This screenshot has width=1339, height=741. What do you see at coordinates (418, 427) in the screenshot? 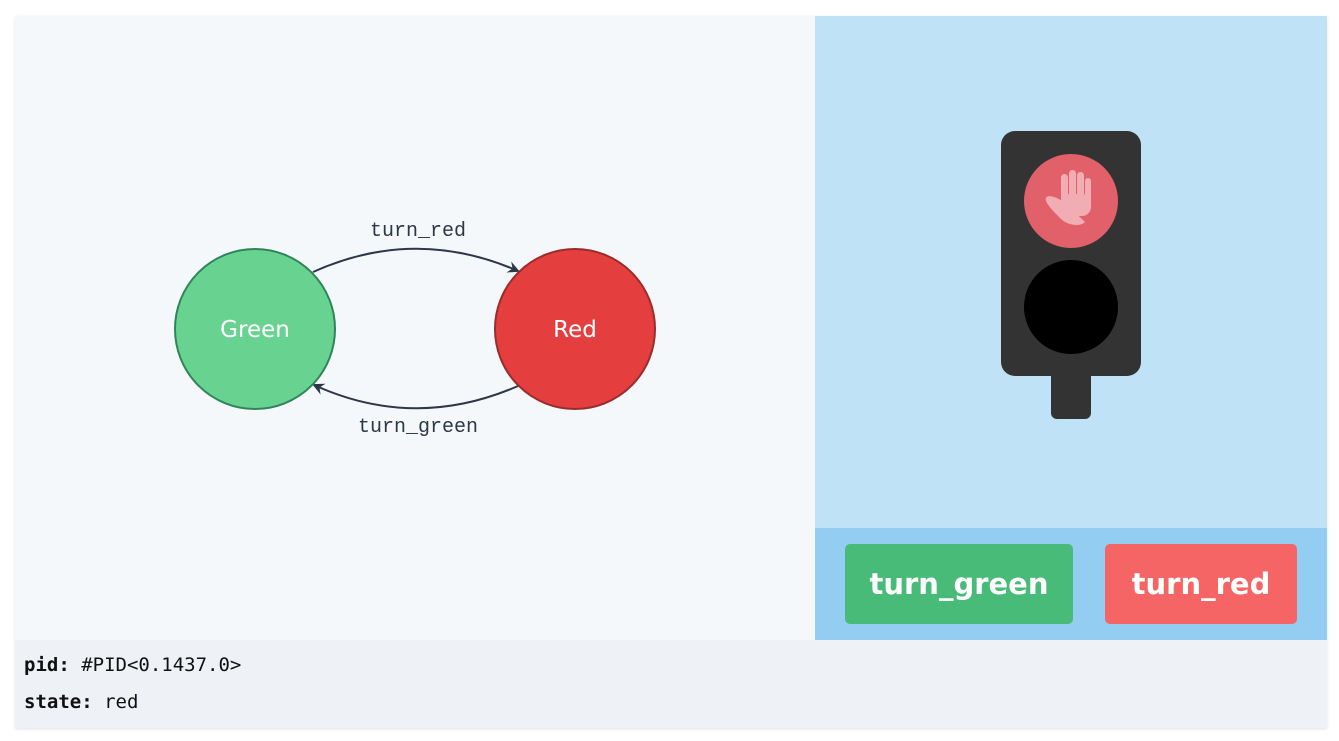
I see `transition-label-turn-green: turn_green` at bounding box center [418, 427].